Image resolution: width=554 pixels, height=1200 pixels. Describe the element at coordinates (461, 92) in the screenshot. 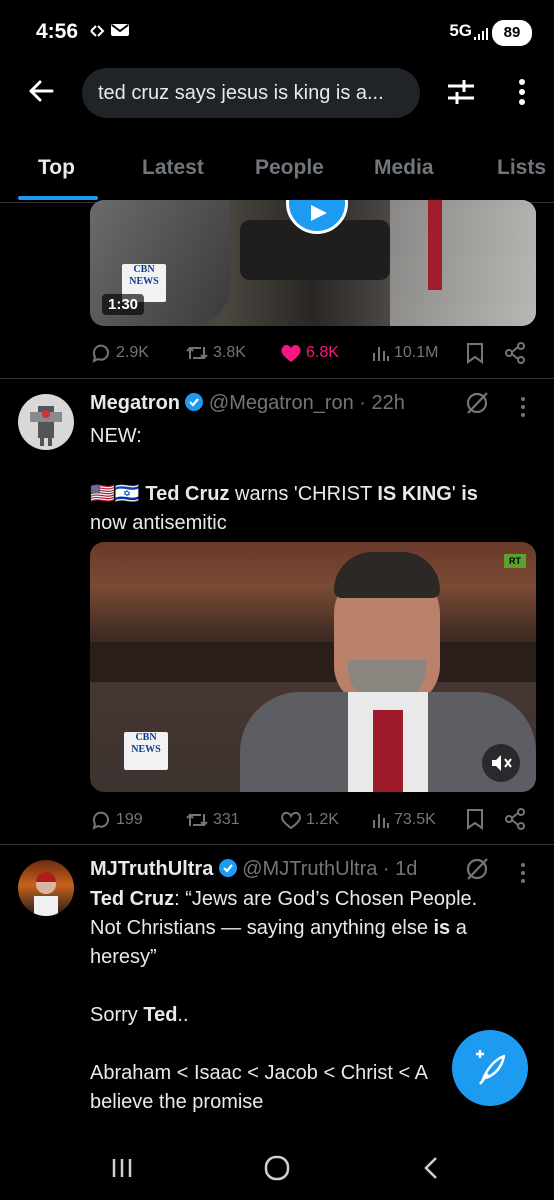

I see `search-filter-icon` at that location.